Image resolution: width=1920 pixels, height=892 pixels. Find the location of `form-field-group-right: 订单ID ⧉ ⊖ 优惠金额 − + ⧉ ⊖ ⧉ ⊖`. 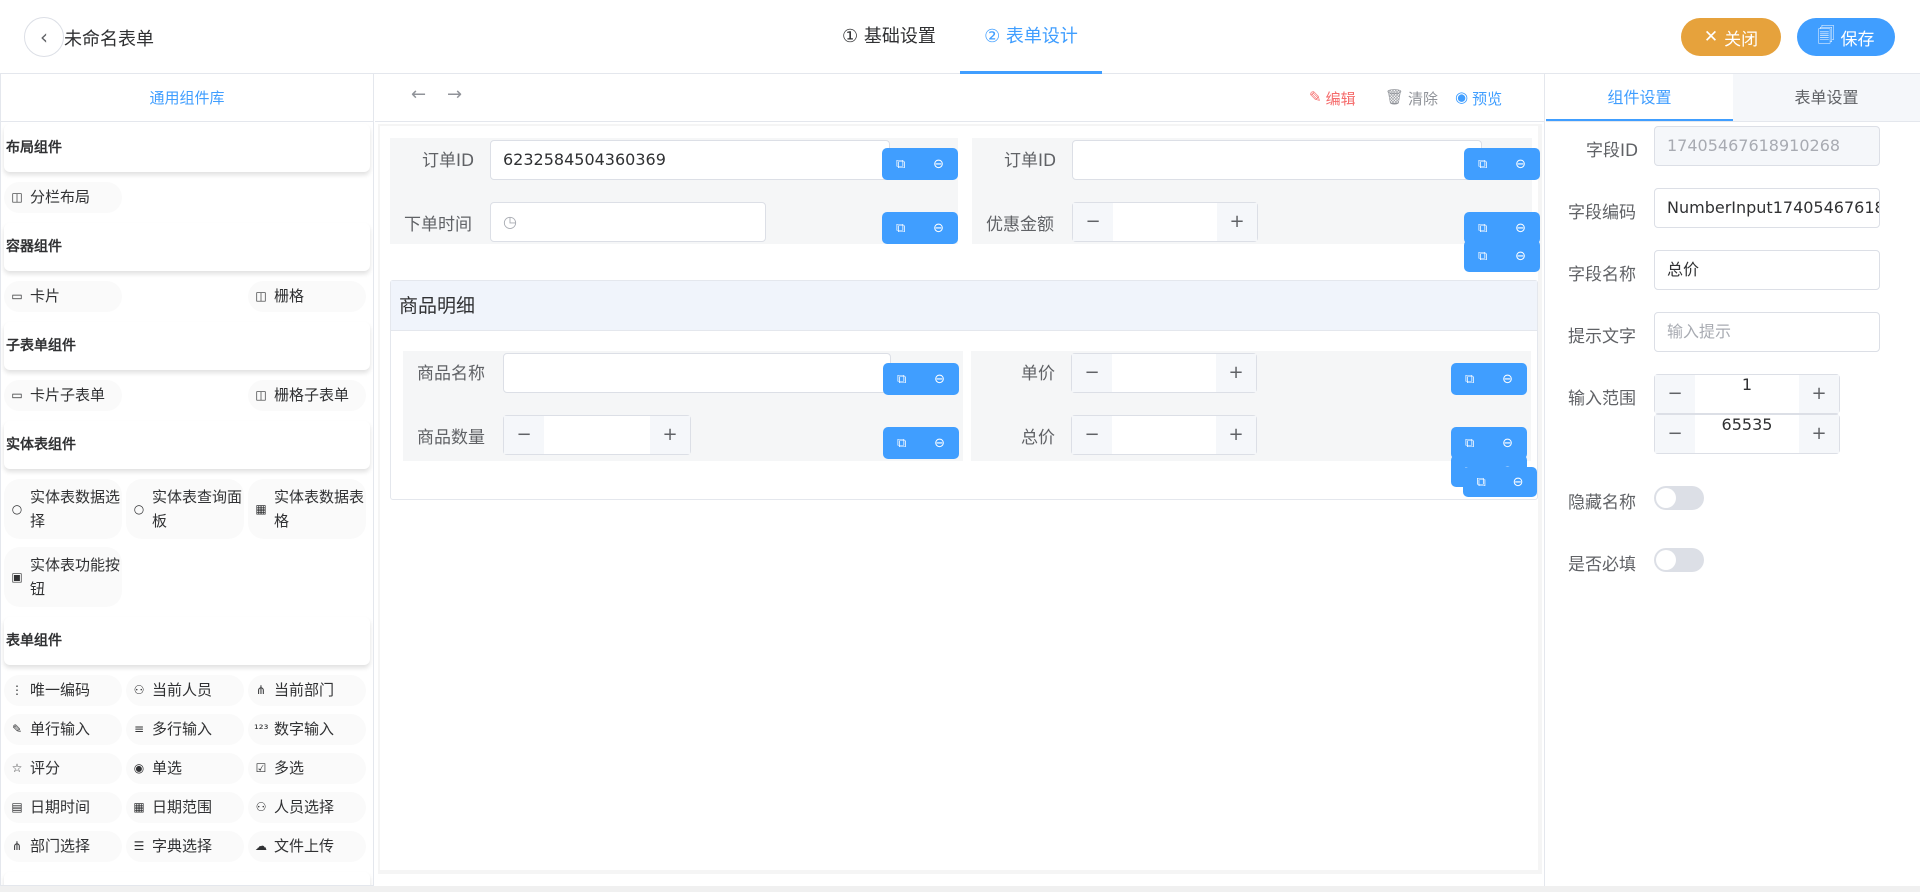

form-field-group-right: 订单ID ⧉ ⊖ 优惠金额 − + ⧉ ⊖ ⧉ ⊖ is located at coordinates (1256, 205).